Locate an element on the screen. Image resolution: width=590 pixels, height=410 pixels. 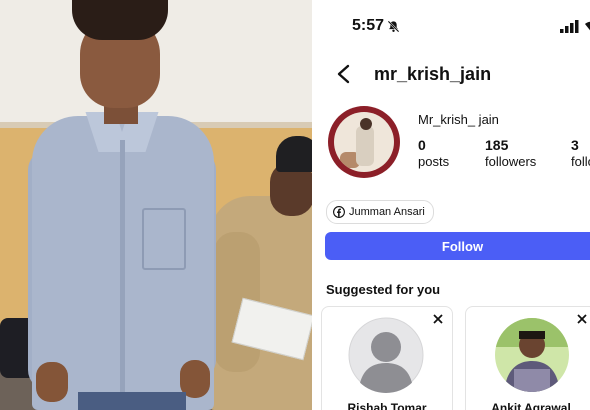
posts-label: posts is located at coordinates (434, 161).